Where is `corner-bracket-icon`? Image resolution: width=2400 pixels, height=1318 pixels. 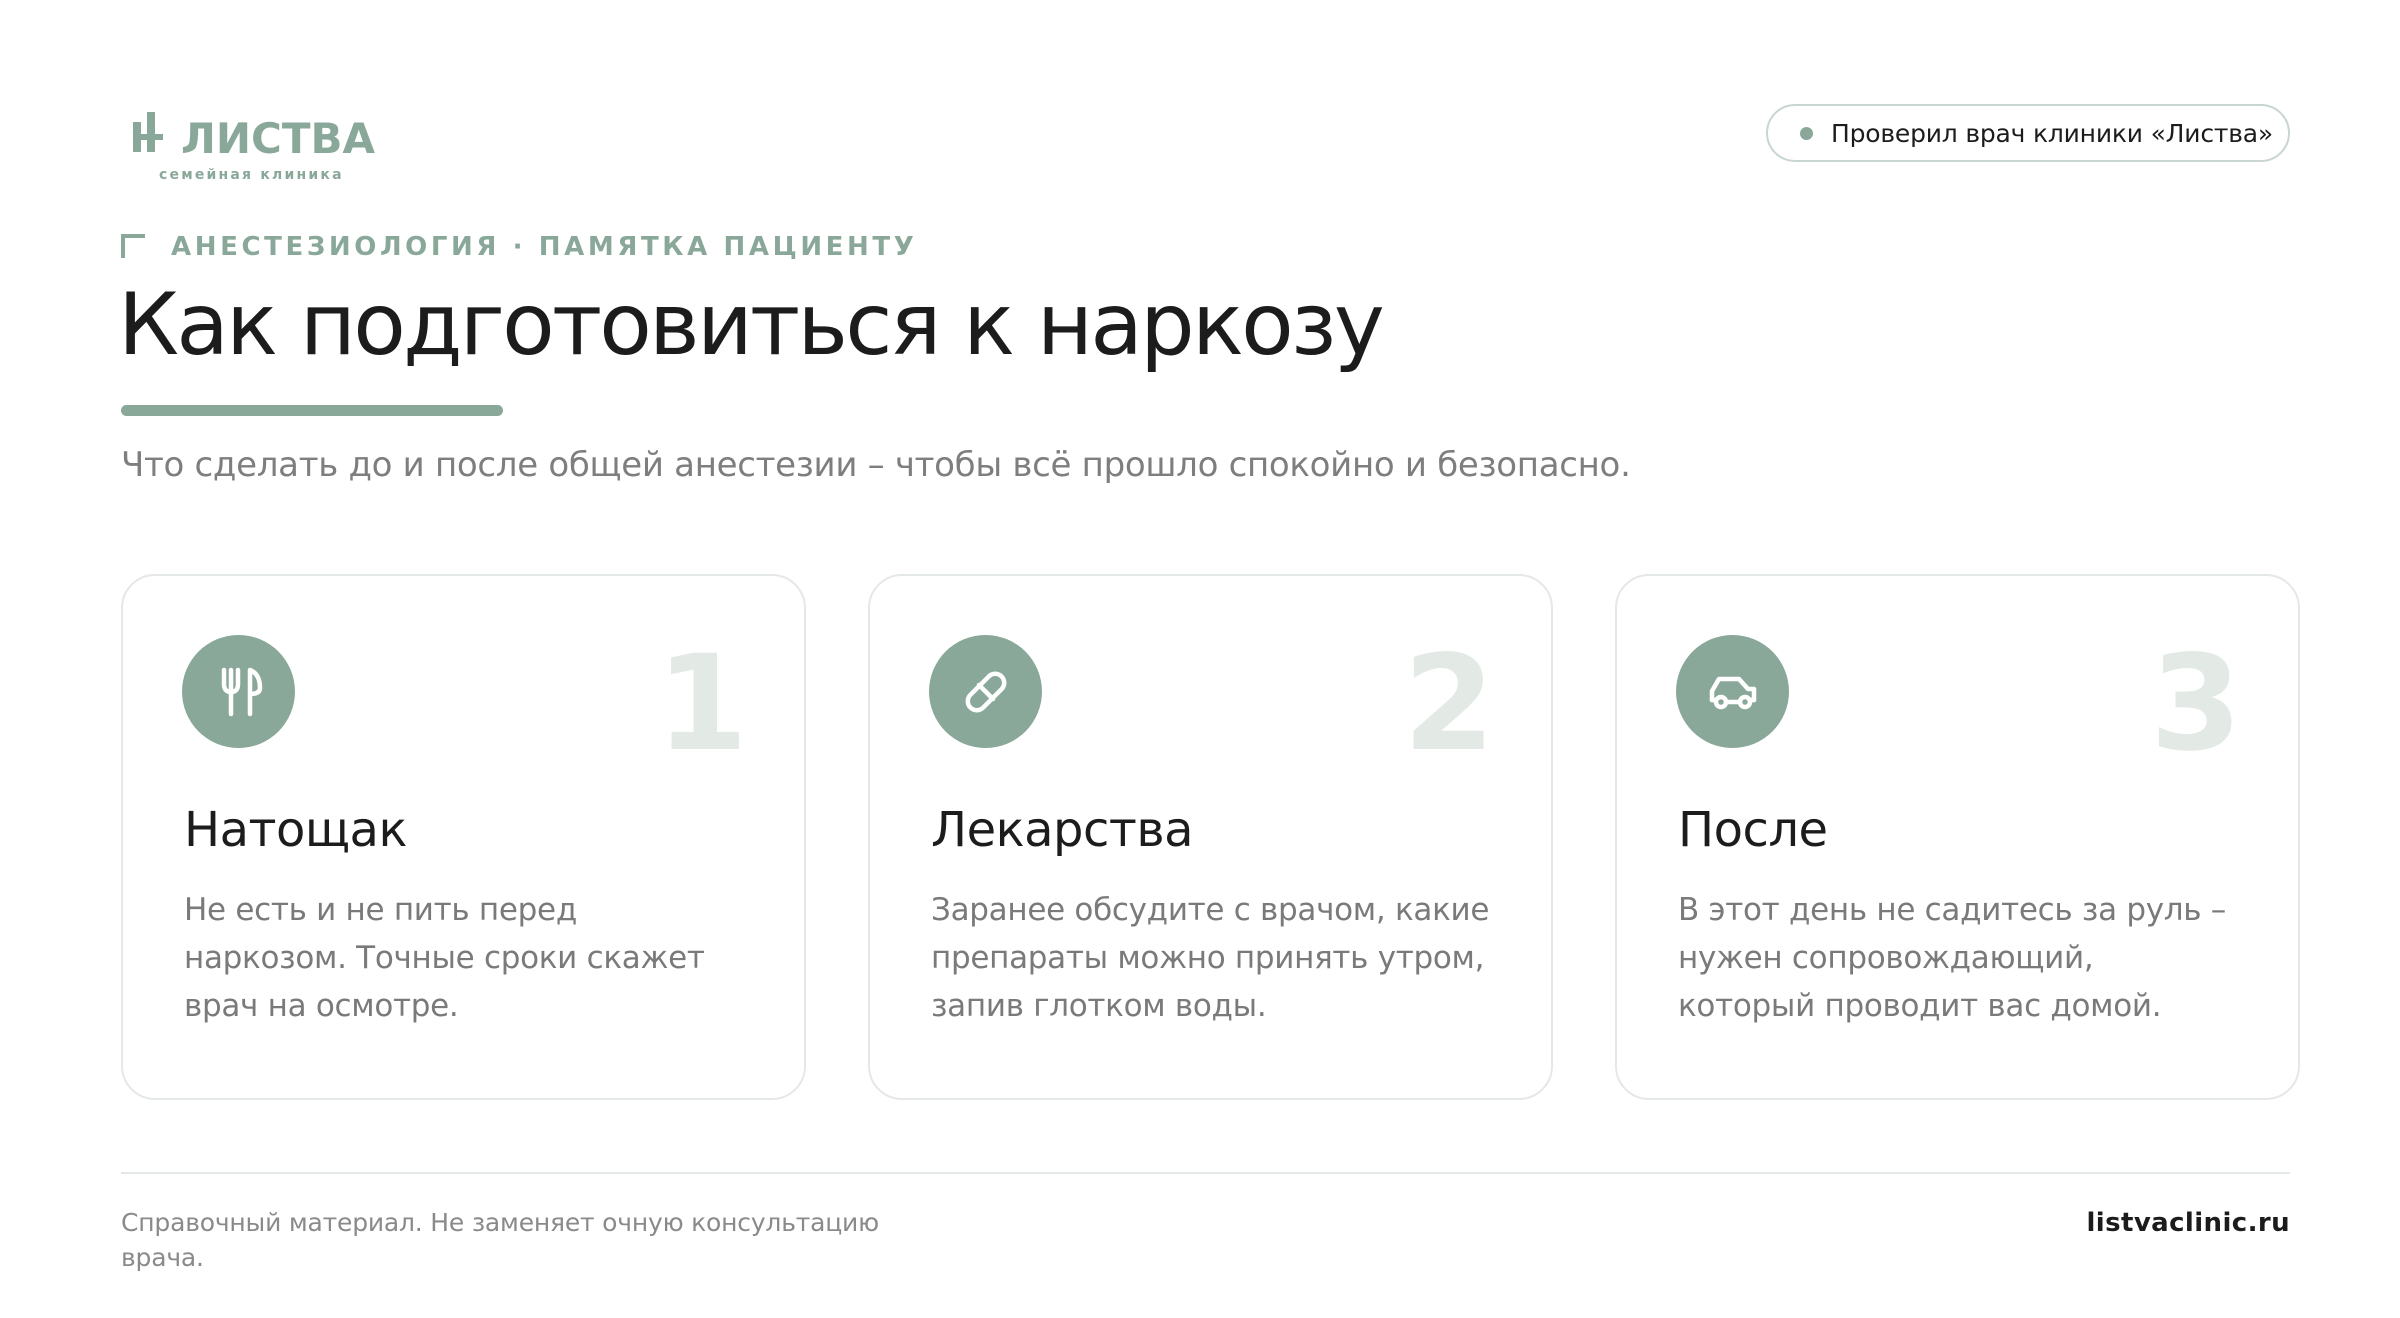 corner-bracket-icon is located at coordinates (133, 246).